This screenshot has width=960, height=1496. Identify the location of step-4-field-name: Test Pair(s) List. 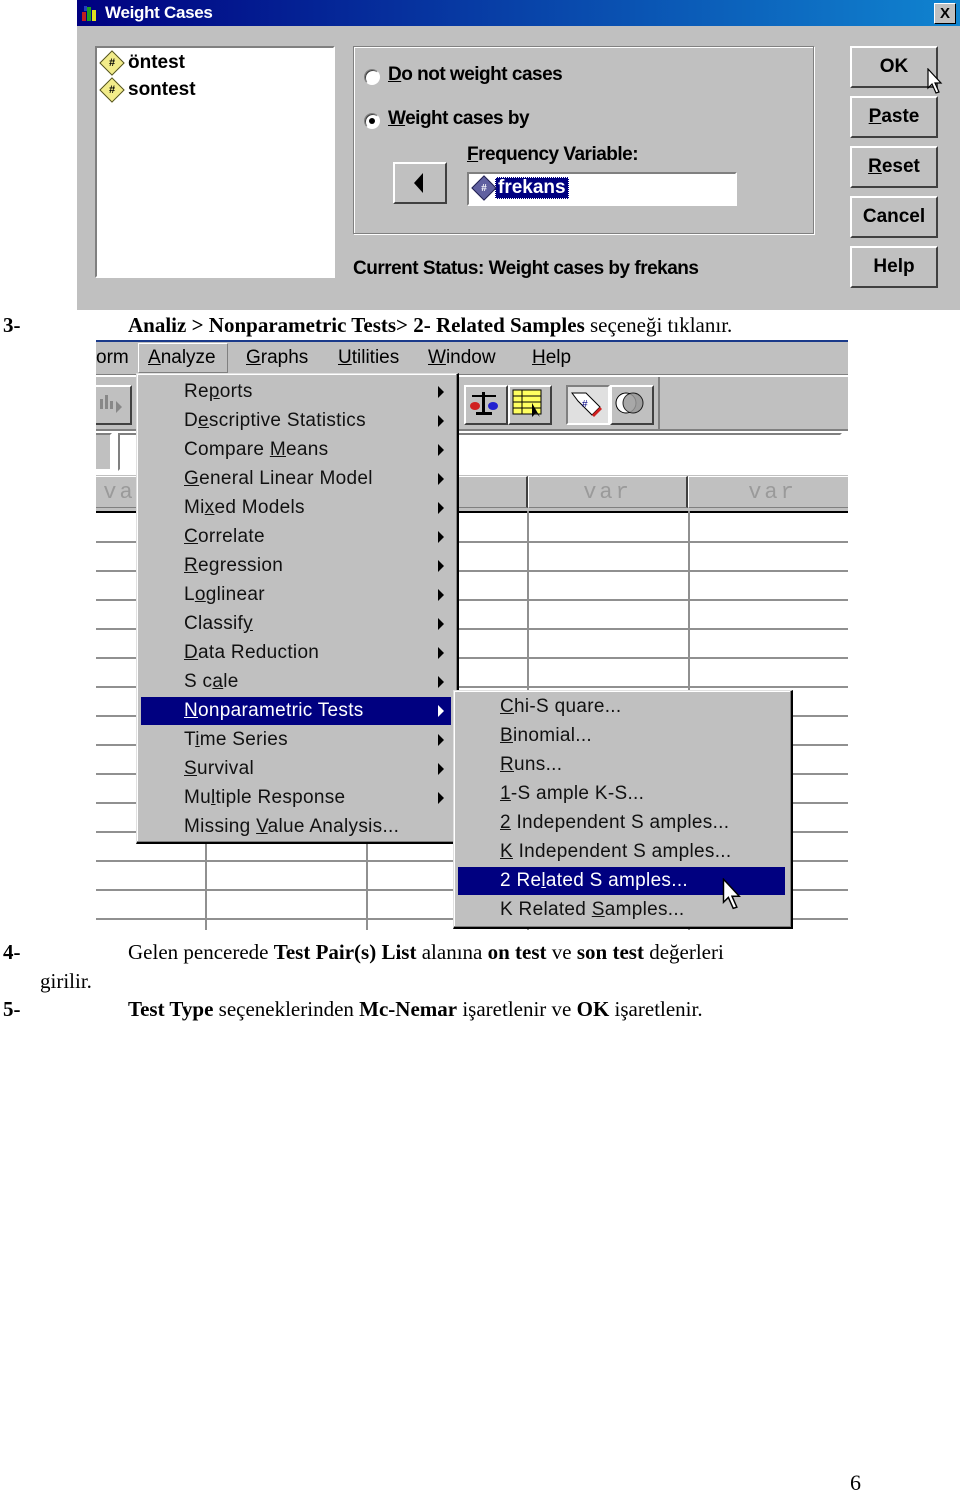
(345, 952).